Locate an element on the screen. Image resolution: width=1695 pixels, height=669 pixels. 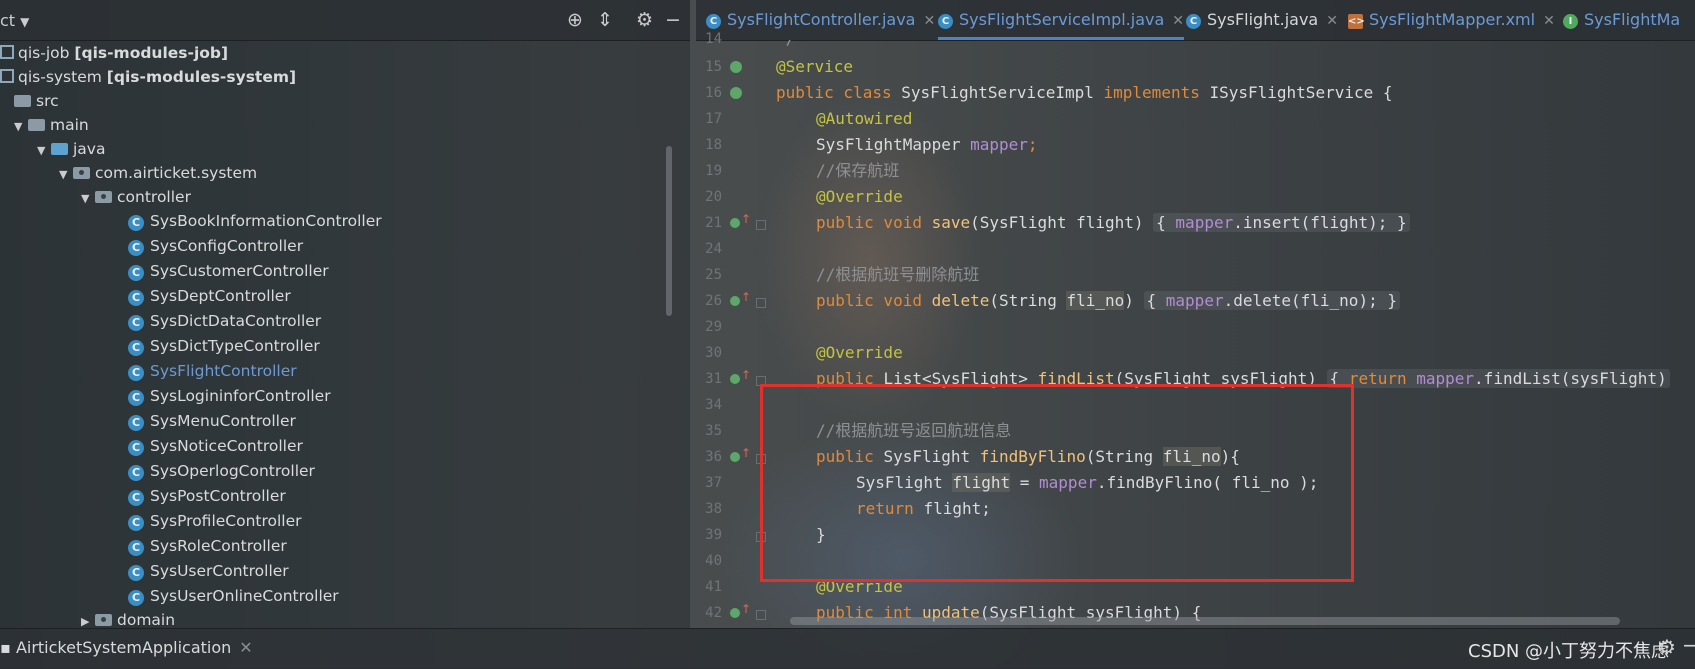
tree-folder-src: src is located at coordinates (36, 101).